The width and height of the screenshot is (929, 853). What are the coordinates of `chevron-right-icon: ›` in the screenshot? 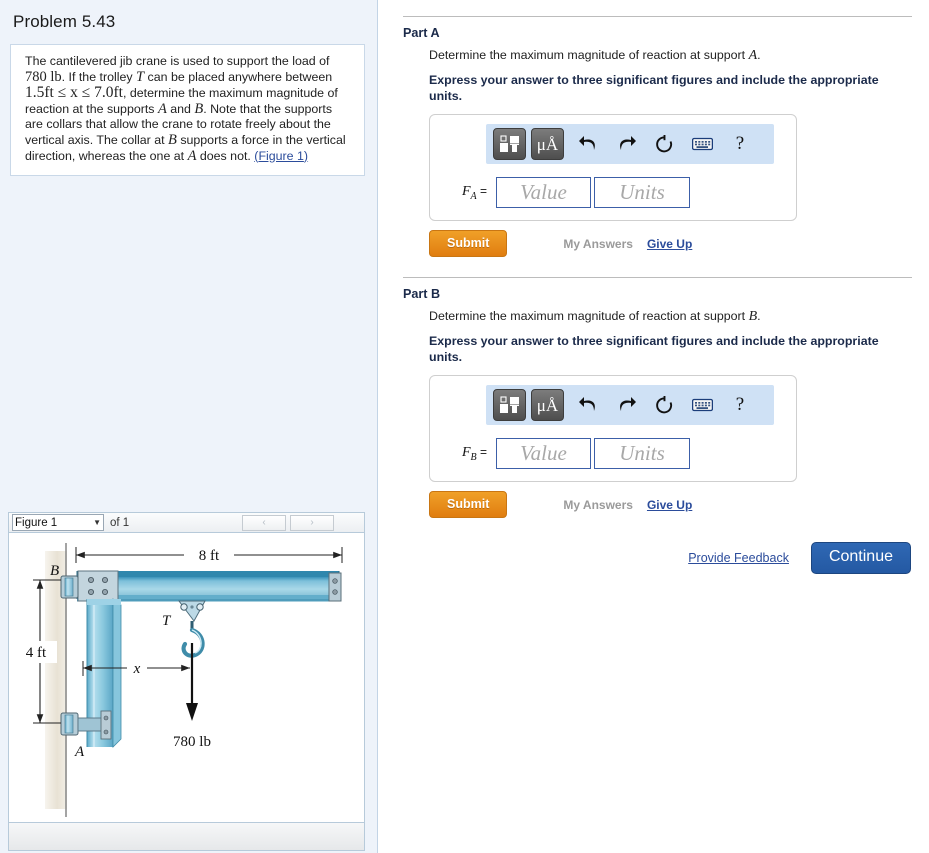 It's located at (312, 522).